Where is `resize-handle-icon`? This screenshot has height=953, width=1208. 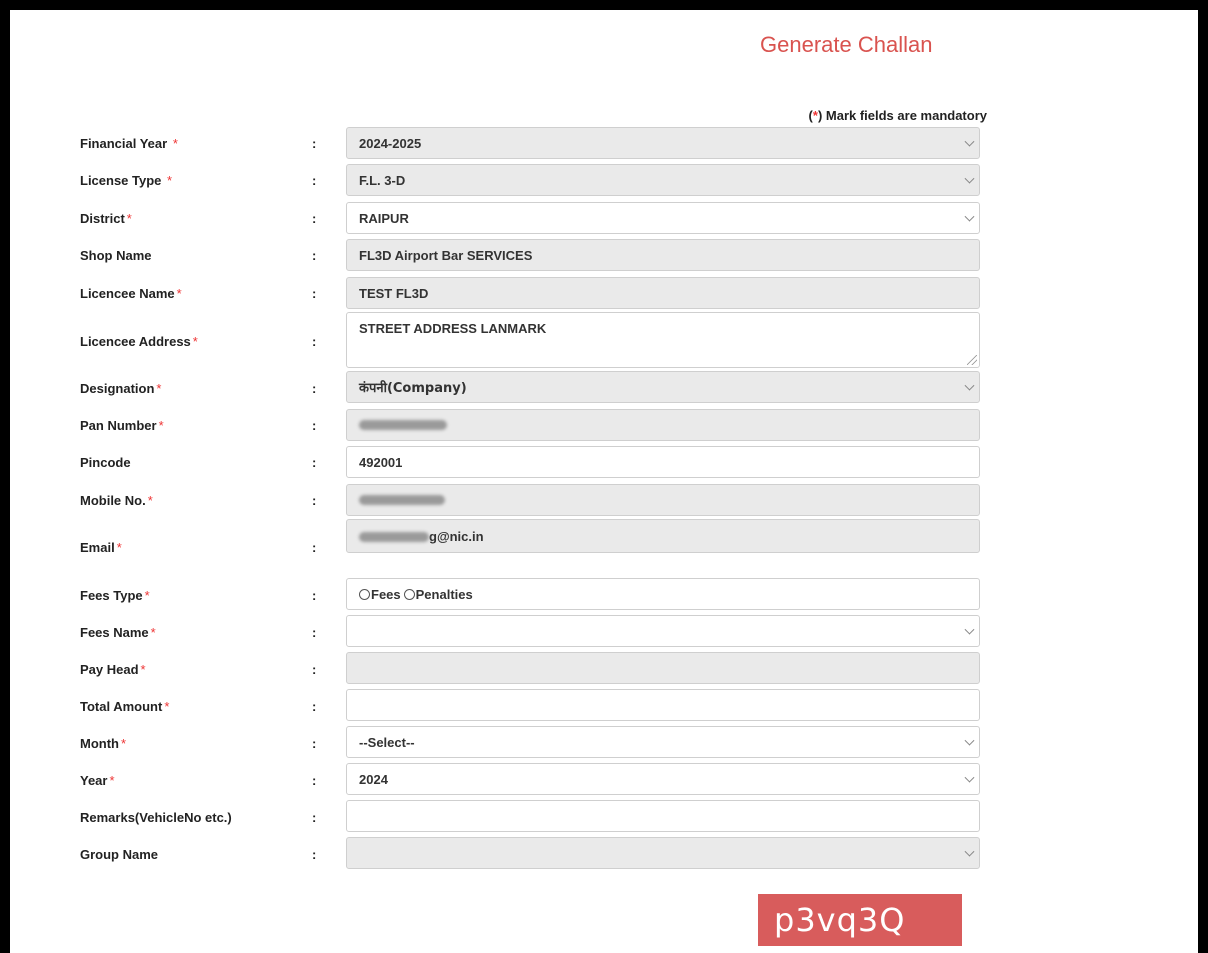 resize-handle-icon is located at coordinates (972, 360).